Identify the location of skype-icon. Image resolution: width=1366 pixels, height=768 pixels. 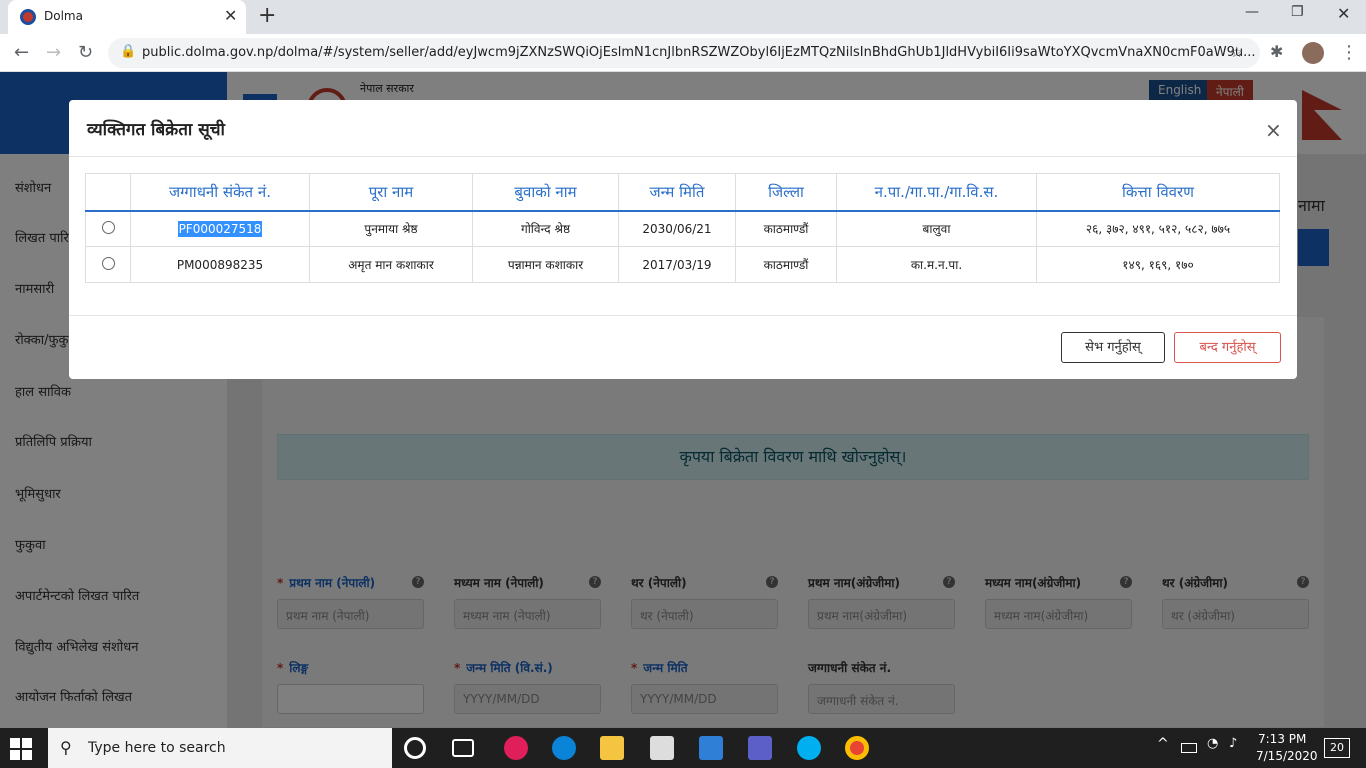
(809, 748).